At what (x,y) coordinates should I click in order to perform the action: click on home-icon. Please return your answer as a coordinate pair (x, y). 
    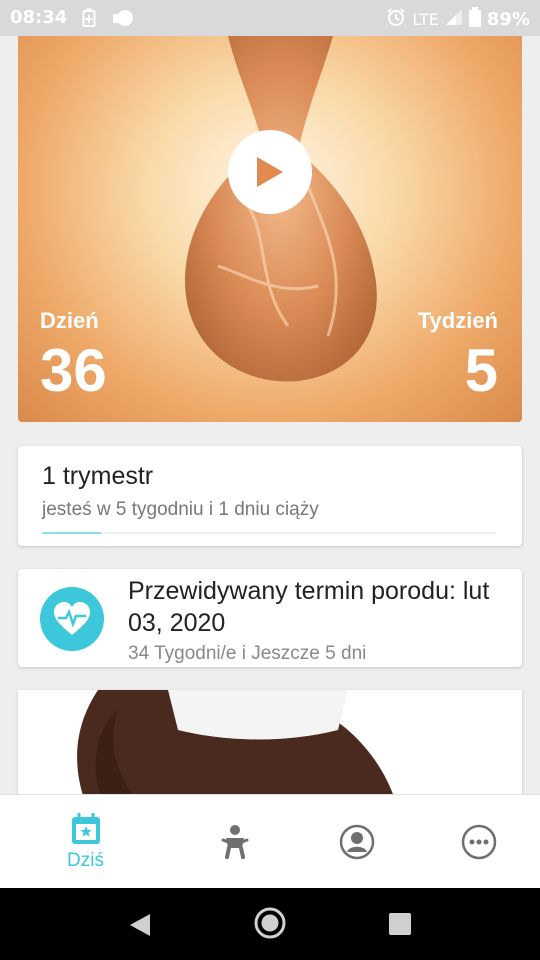
    Looking at the image, I should click on (270, 925).